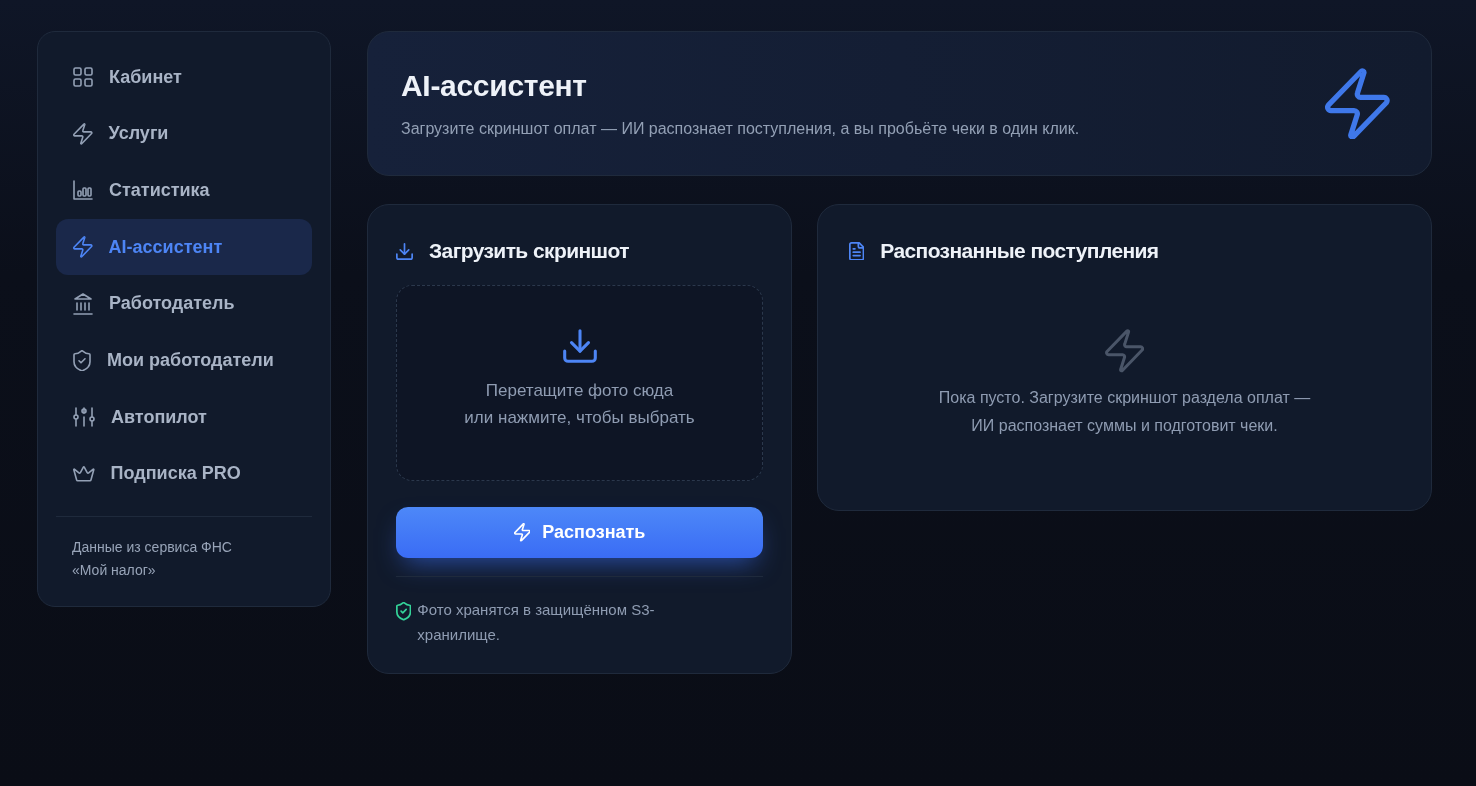 This screenshot has height=786, width=1476. I want to click on recognize-button: Распознать, so click(579, 532).